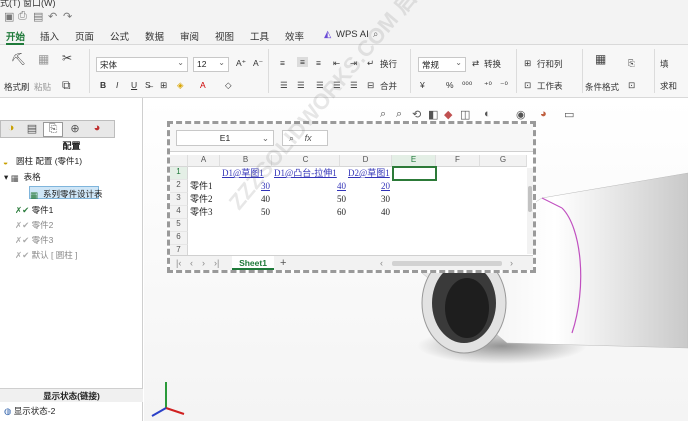  Describe the element at coordinates (42, 87) in the screenshot. I see `paste-label: 粘贴` at that location.